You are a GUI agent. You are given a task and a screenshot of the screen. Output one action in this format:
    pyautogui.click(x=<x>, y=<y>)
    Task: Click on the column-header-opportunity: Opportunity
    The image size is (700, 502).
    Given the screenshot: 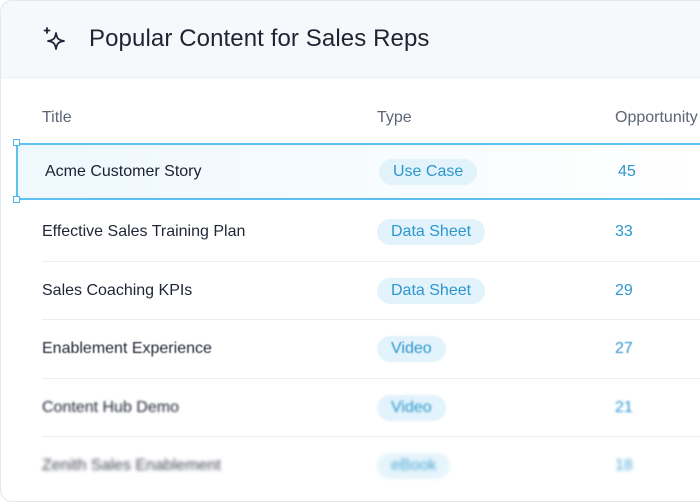 What is the action you would take?
    pyautogui.click(x=656, y=118)
    